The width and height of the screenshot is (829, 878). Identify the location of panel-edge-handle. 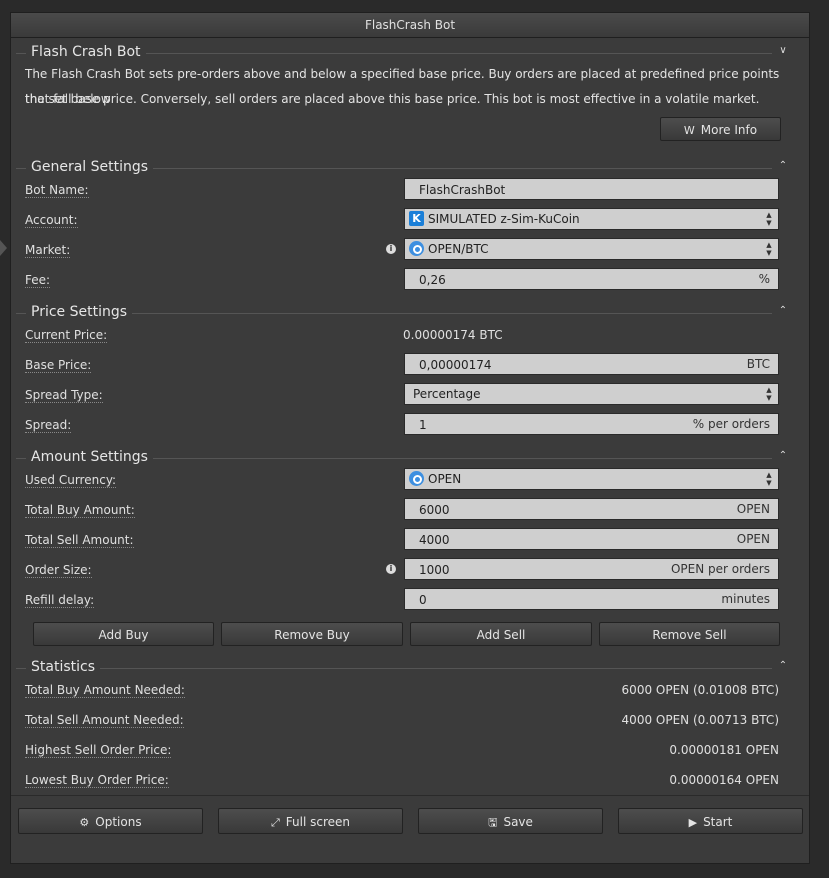
(3, 248).